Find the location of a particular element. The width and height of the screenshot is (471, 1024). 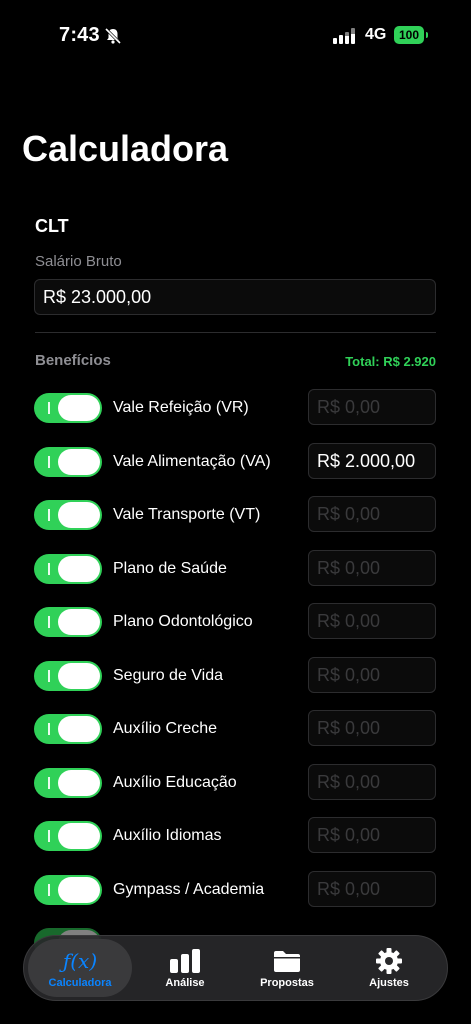

bar-chart-icon is located at coordinates (185, 961).